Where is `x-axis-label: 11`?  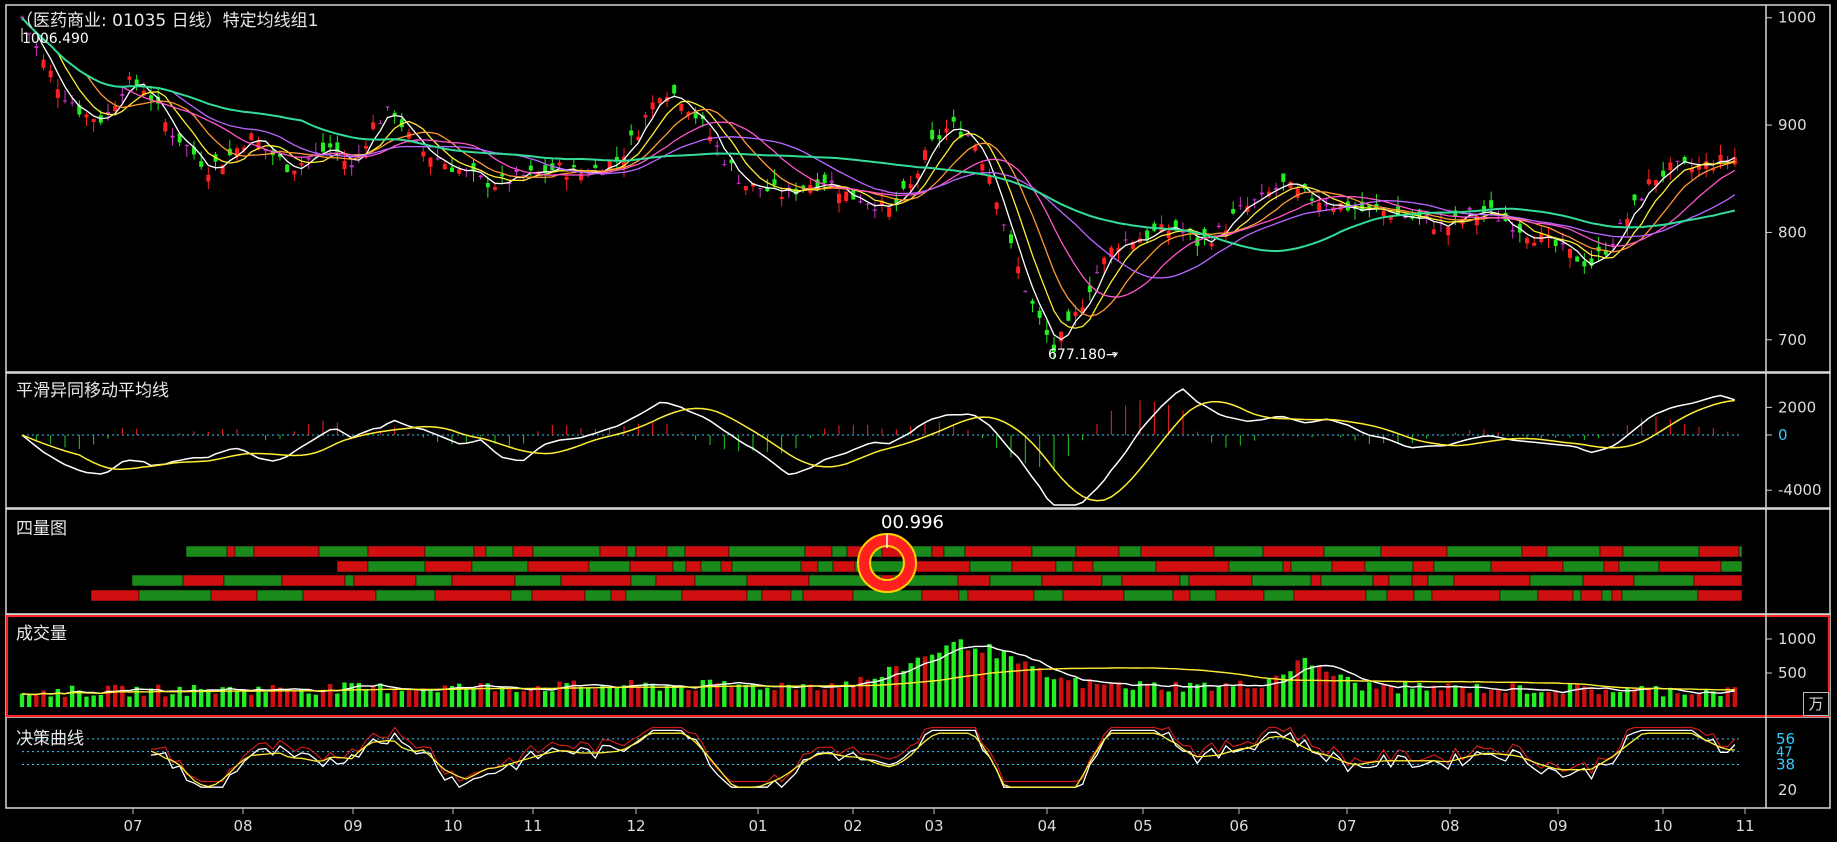
x-axis-label: 11 is located at coordinates (1744, 826).